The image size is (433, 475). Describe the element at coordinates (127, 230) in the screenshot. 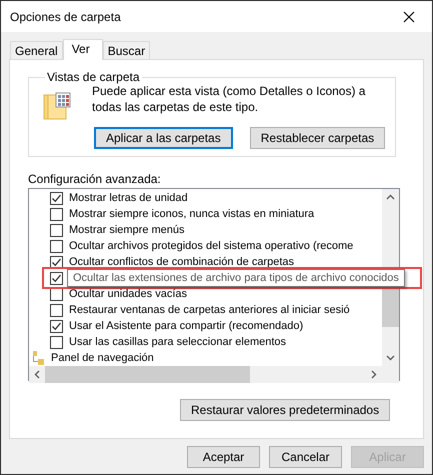

I see `setting-label: Mostrar siempre menús` at that location.